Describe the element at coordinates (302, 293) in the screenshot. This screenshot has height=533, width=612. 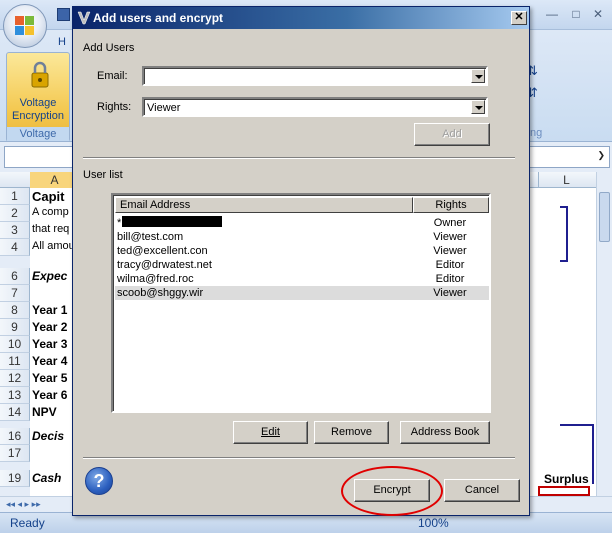
I see `user-list-row: scoob@shggy.wir Viewer` at that location.